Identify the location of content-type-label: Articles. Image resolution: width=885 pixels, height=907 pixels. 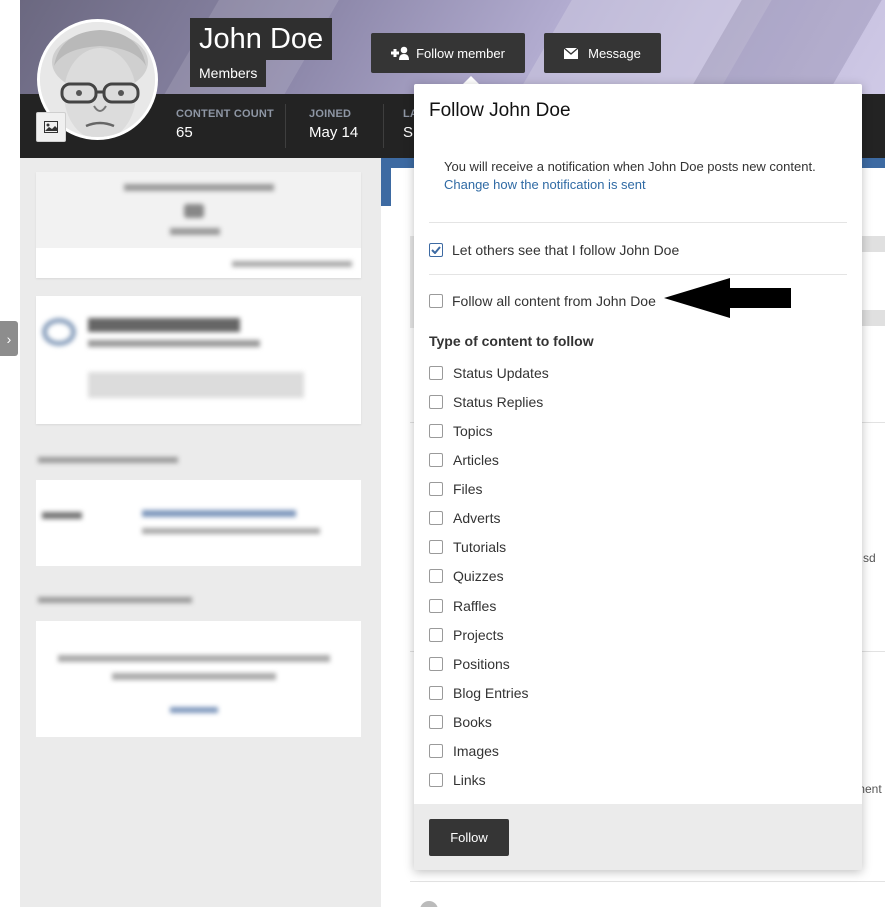
(476, 460).